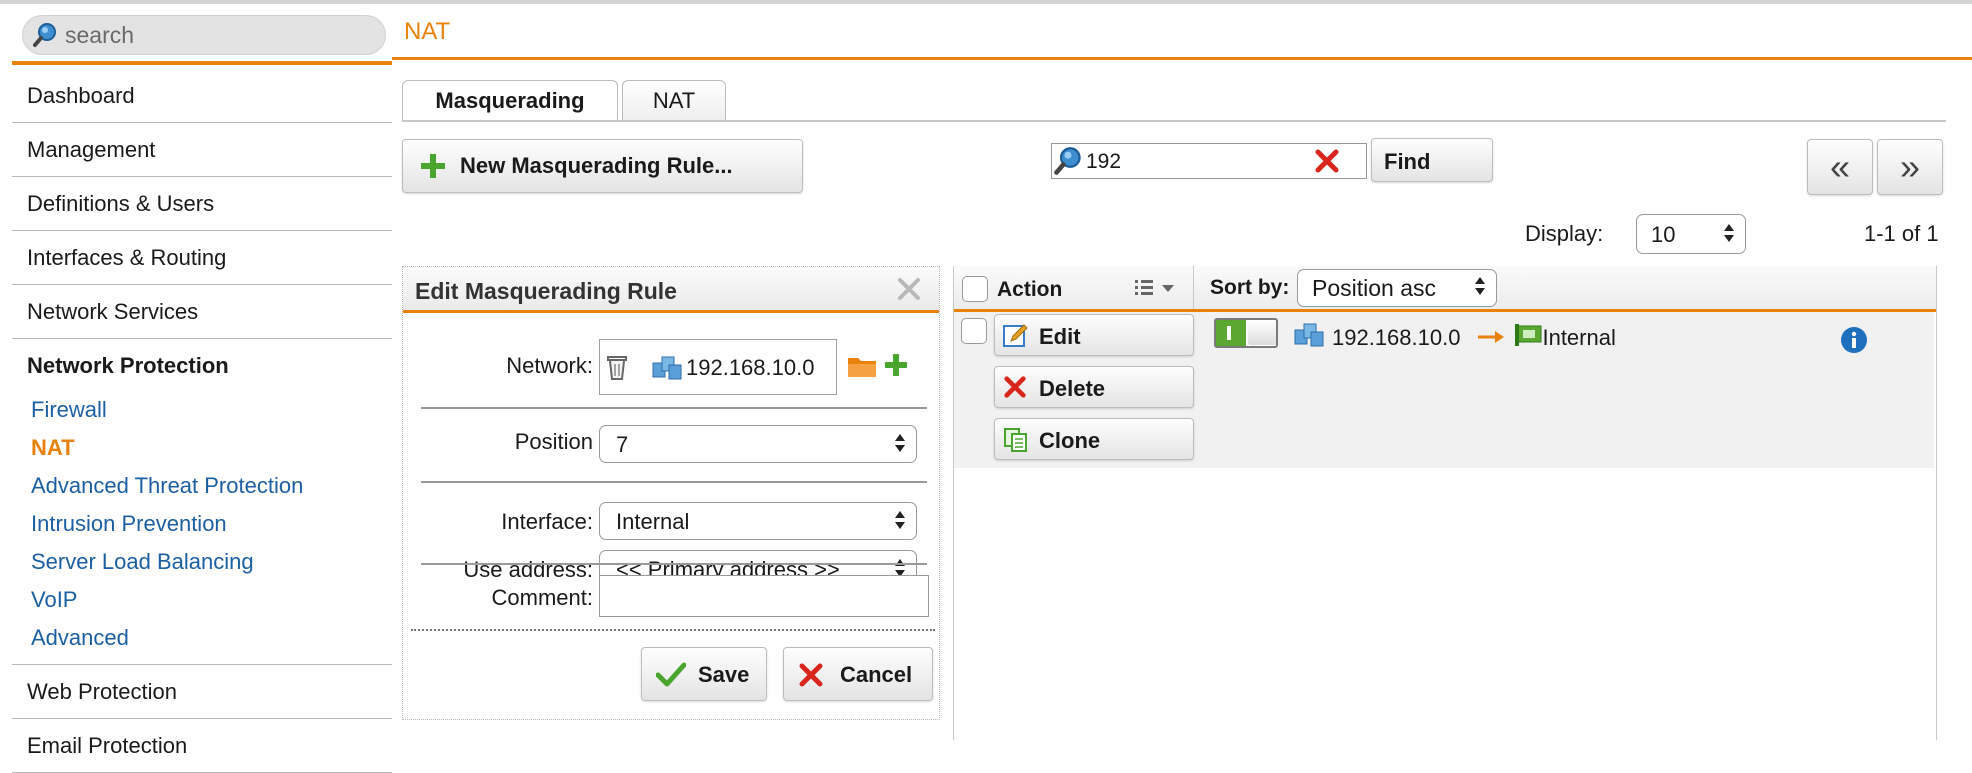 Image resolution: width=1972 pixels, height=773 pixels. I want to click on sort-select: Position asc, so click(1397, 288).